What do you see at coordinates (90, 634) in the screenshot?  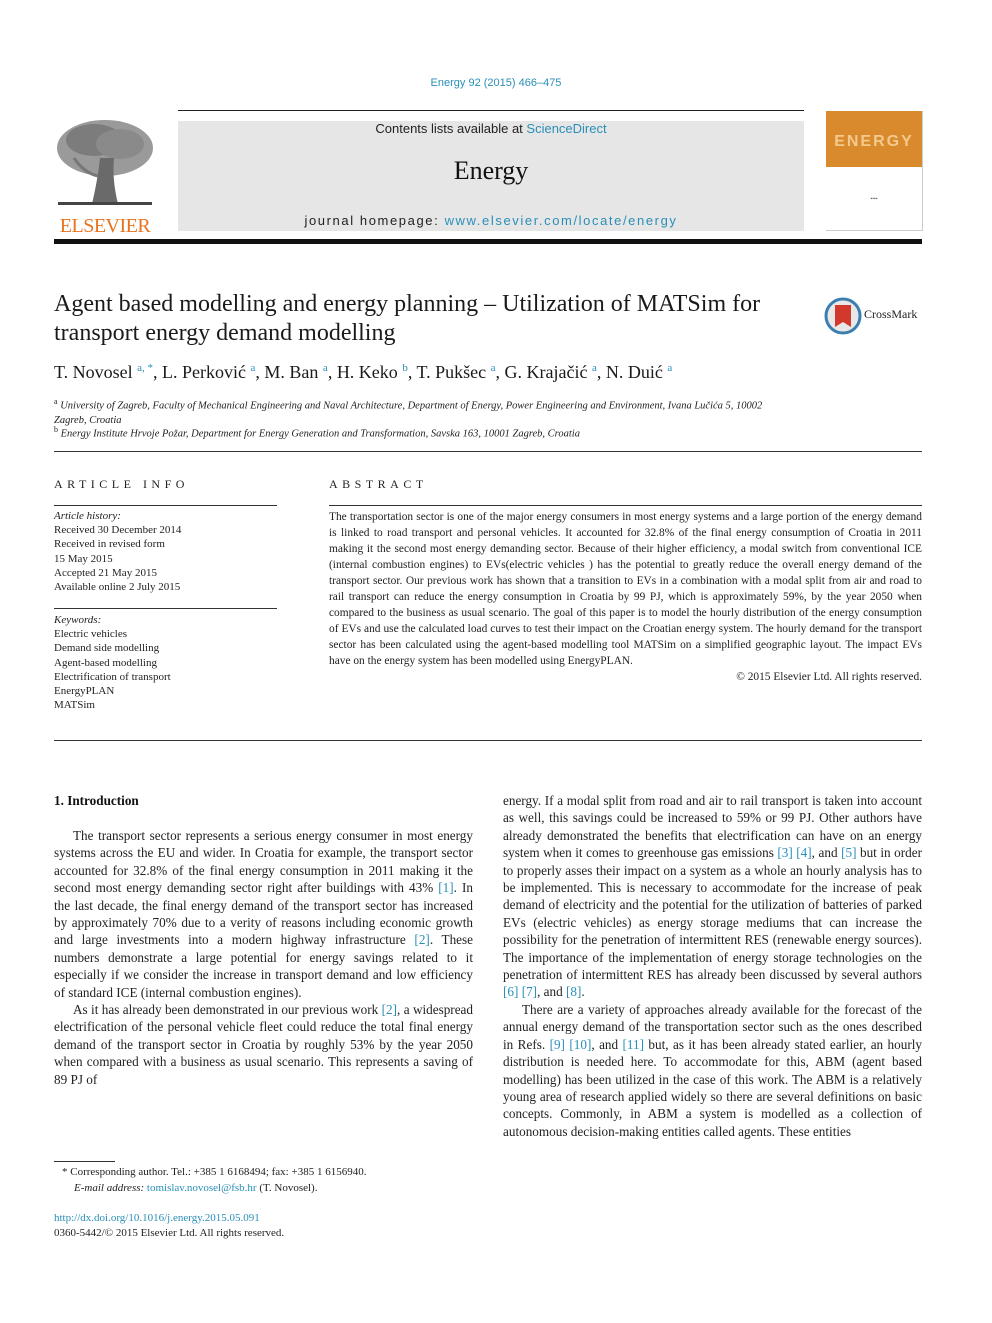 I see `keyword-item: Electric vehicles` at bounding box center [90, 634].